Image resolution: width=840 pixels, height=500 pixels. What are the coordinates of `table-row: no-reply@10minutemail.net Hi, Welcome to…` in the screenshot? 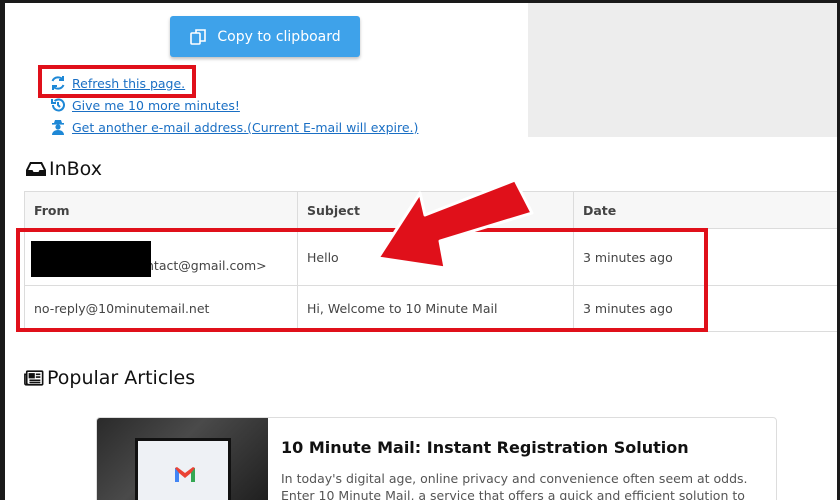 It's located at (432, 308).